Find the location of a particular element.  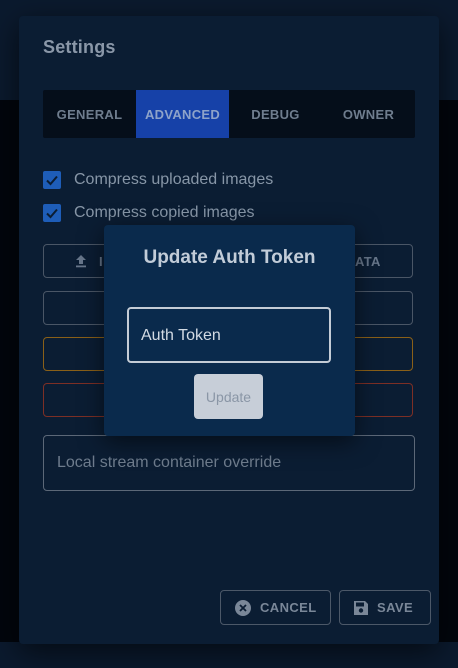

export-data-button-label: ATA is located at coordinates (368, 261).